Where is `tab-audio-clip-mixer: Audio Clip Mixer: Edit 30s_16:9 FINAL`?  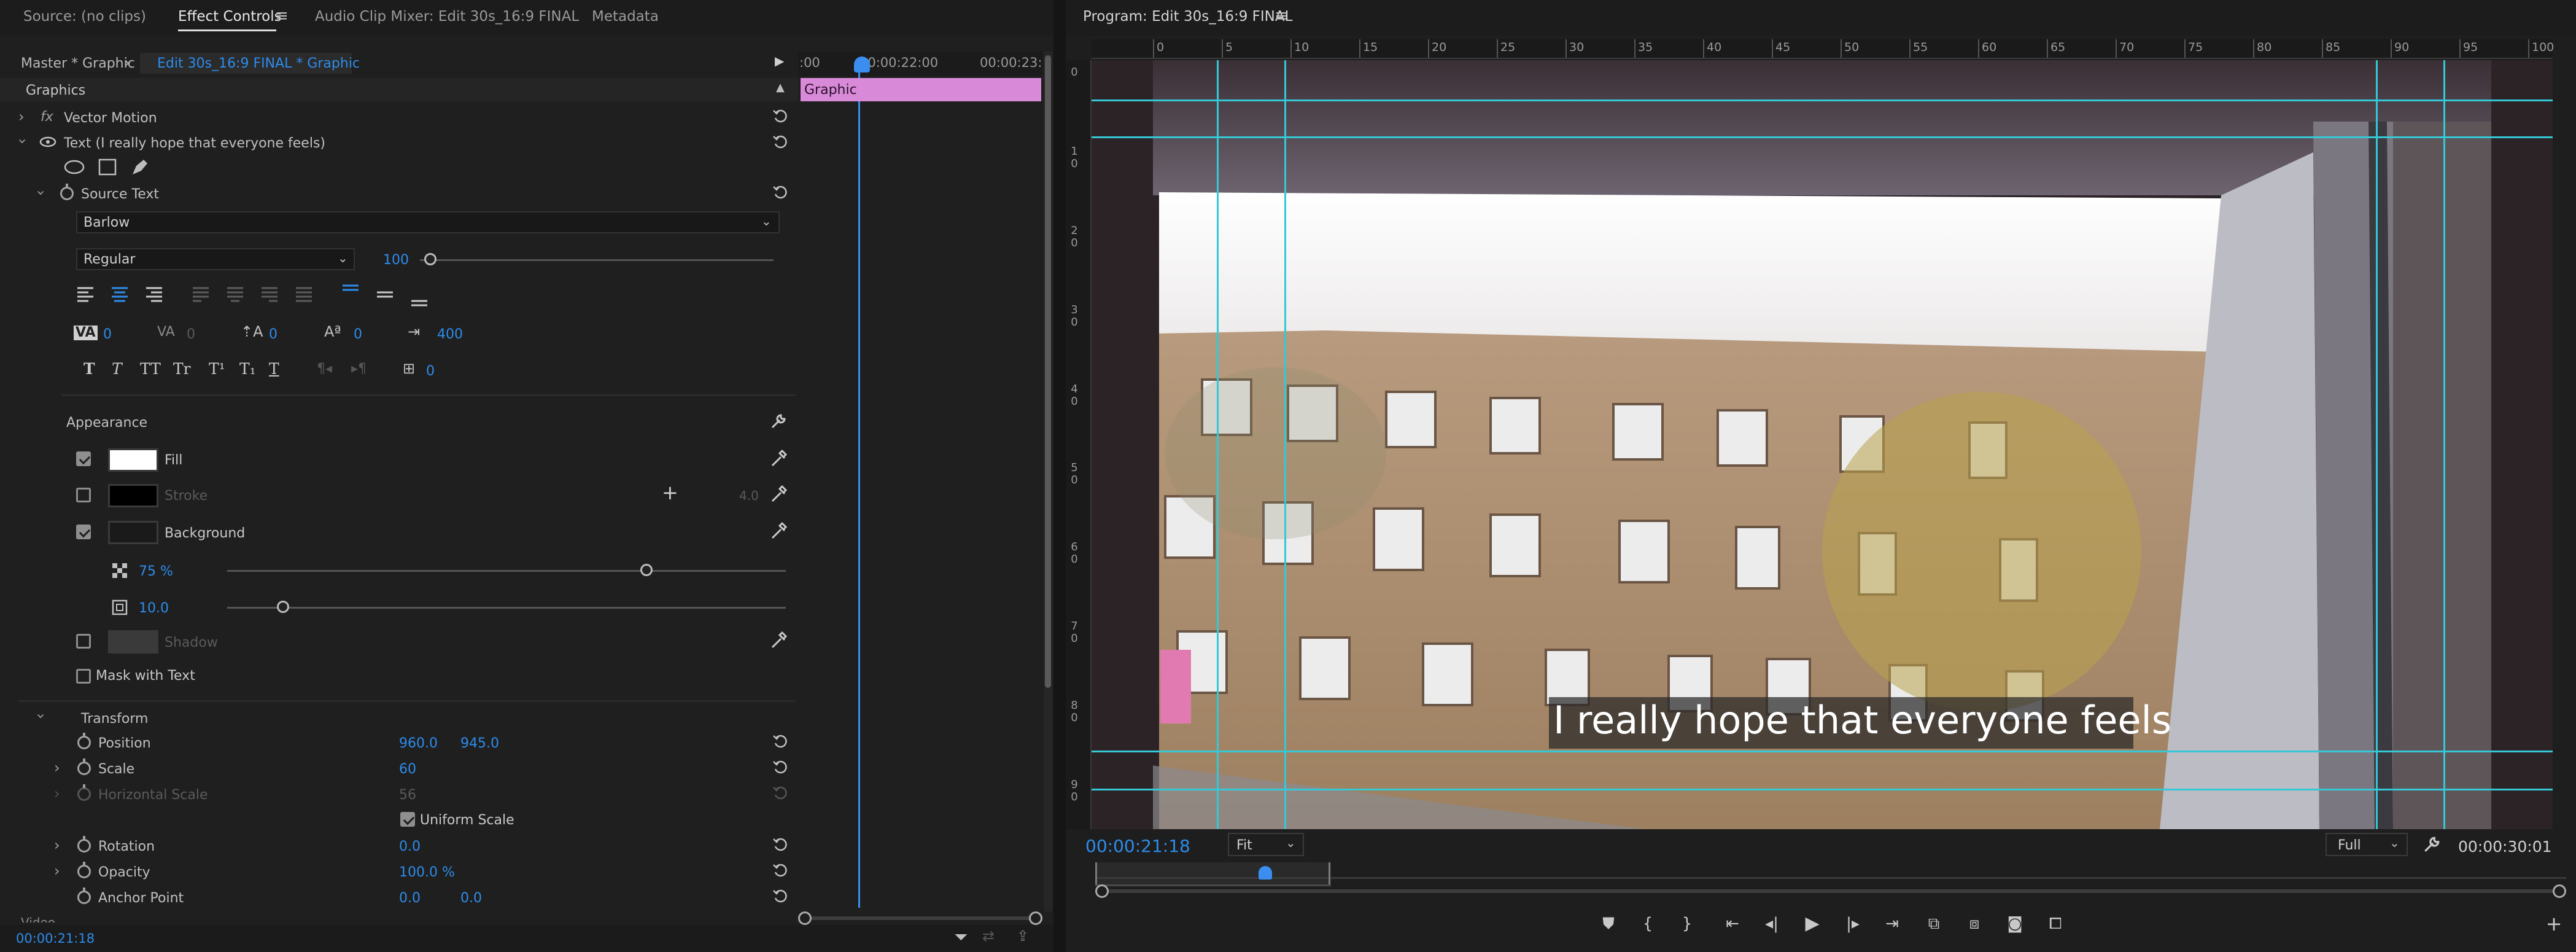
tab-audio-clip-mixer: Audio Clip Mixer: Edit 30s_16:9 FINAL is located at coordinates (447, 17).